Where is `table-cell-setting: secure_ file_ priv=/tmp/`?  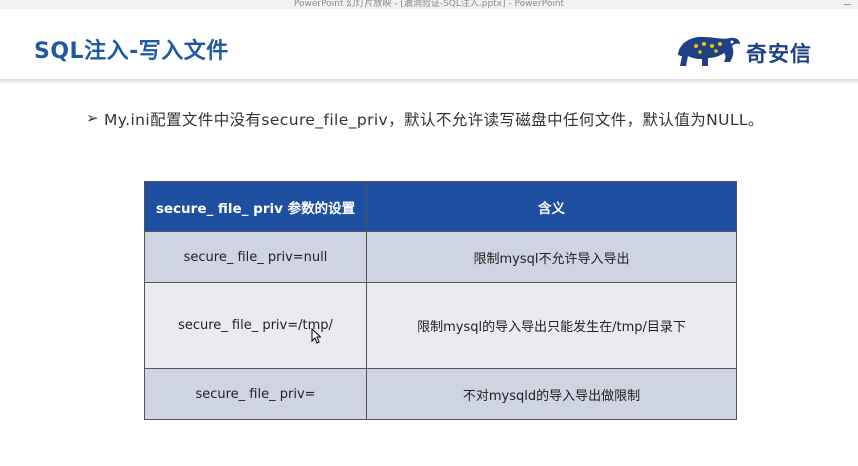
table-cell-setting: secure_ file_ priv=/tmp/ is located at coordinates (256, 325).